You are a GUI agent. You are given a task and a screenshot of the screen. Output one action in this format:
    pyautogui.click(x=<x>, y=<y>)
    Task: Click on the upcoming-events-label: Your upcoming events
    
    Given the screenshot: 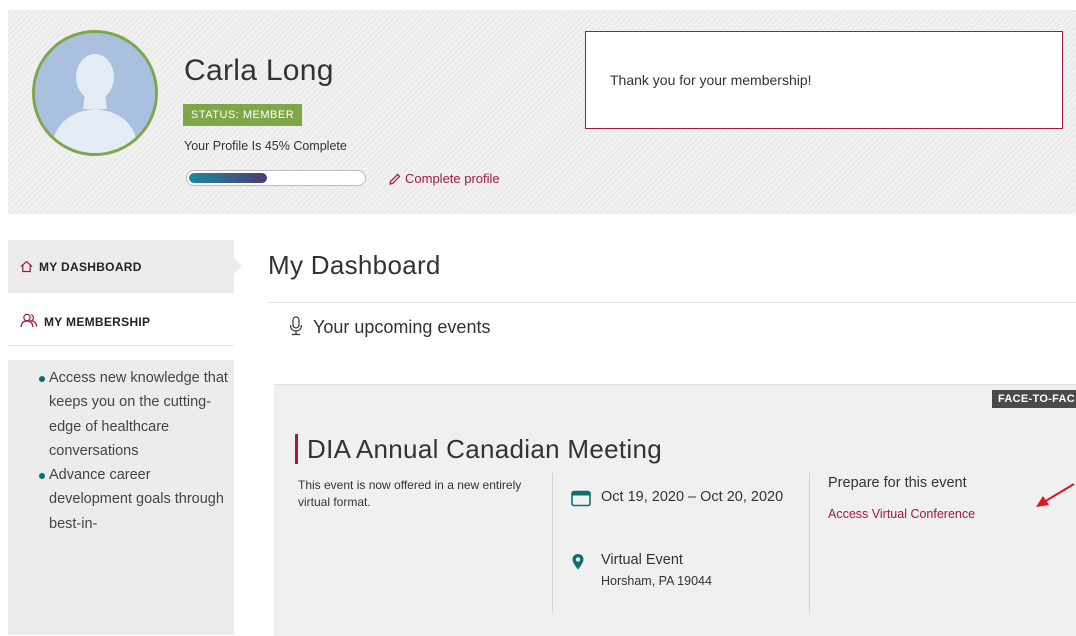 What is the action you would take?
    pyautogui.click(x=402, y=327)
    